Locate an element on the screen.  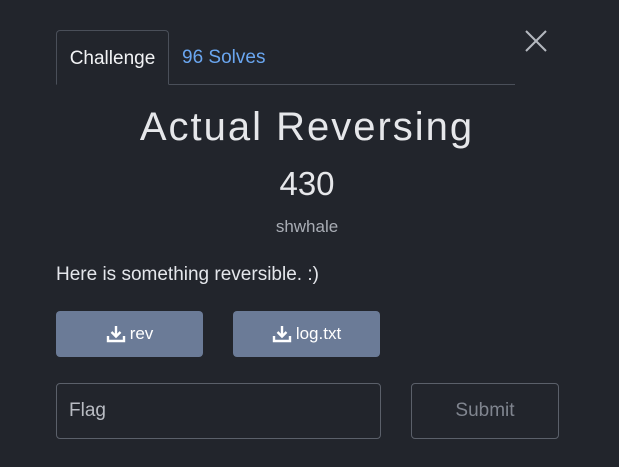
close-button is located at coordinates (536, 41).